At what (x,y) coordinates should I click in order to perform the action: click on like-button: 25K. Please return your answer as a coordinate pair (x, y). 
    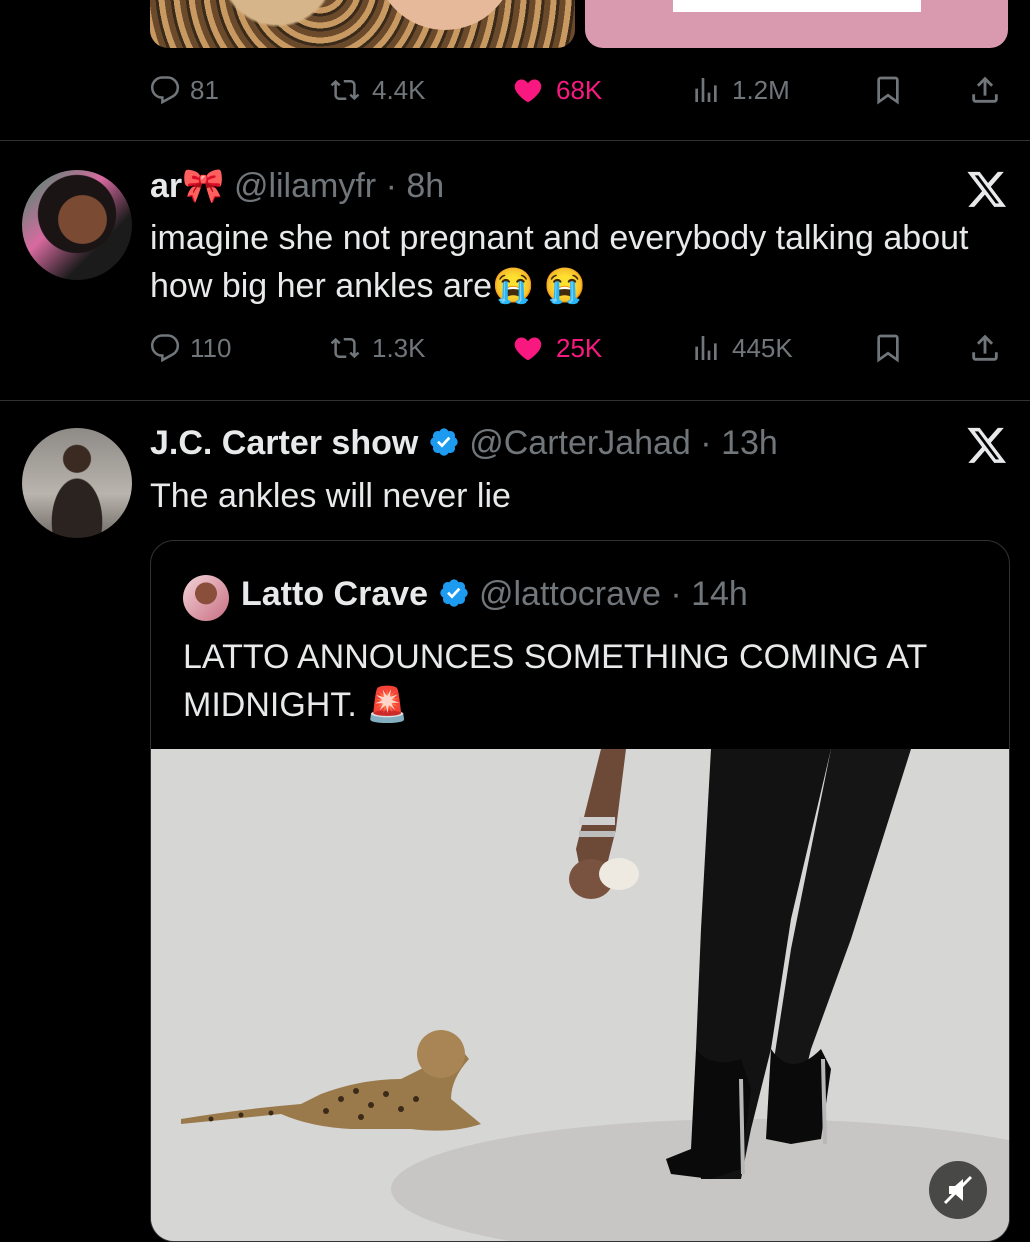
    Looking at the image, I should click on (556, 348).